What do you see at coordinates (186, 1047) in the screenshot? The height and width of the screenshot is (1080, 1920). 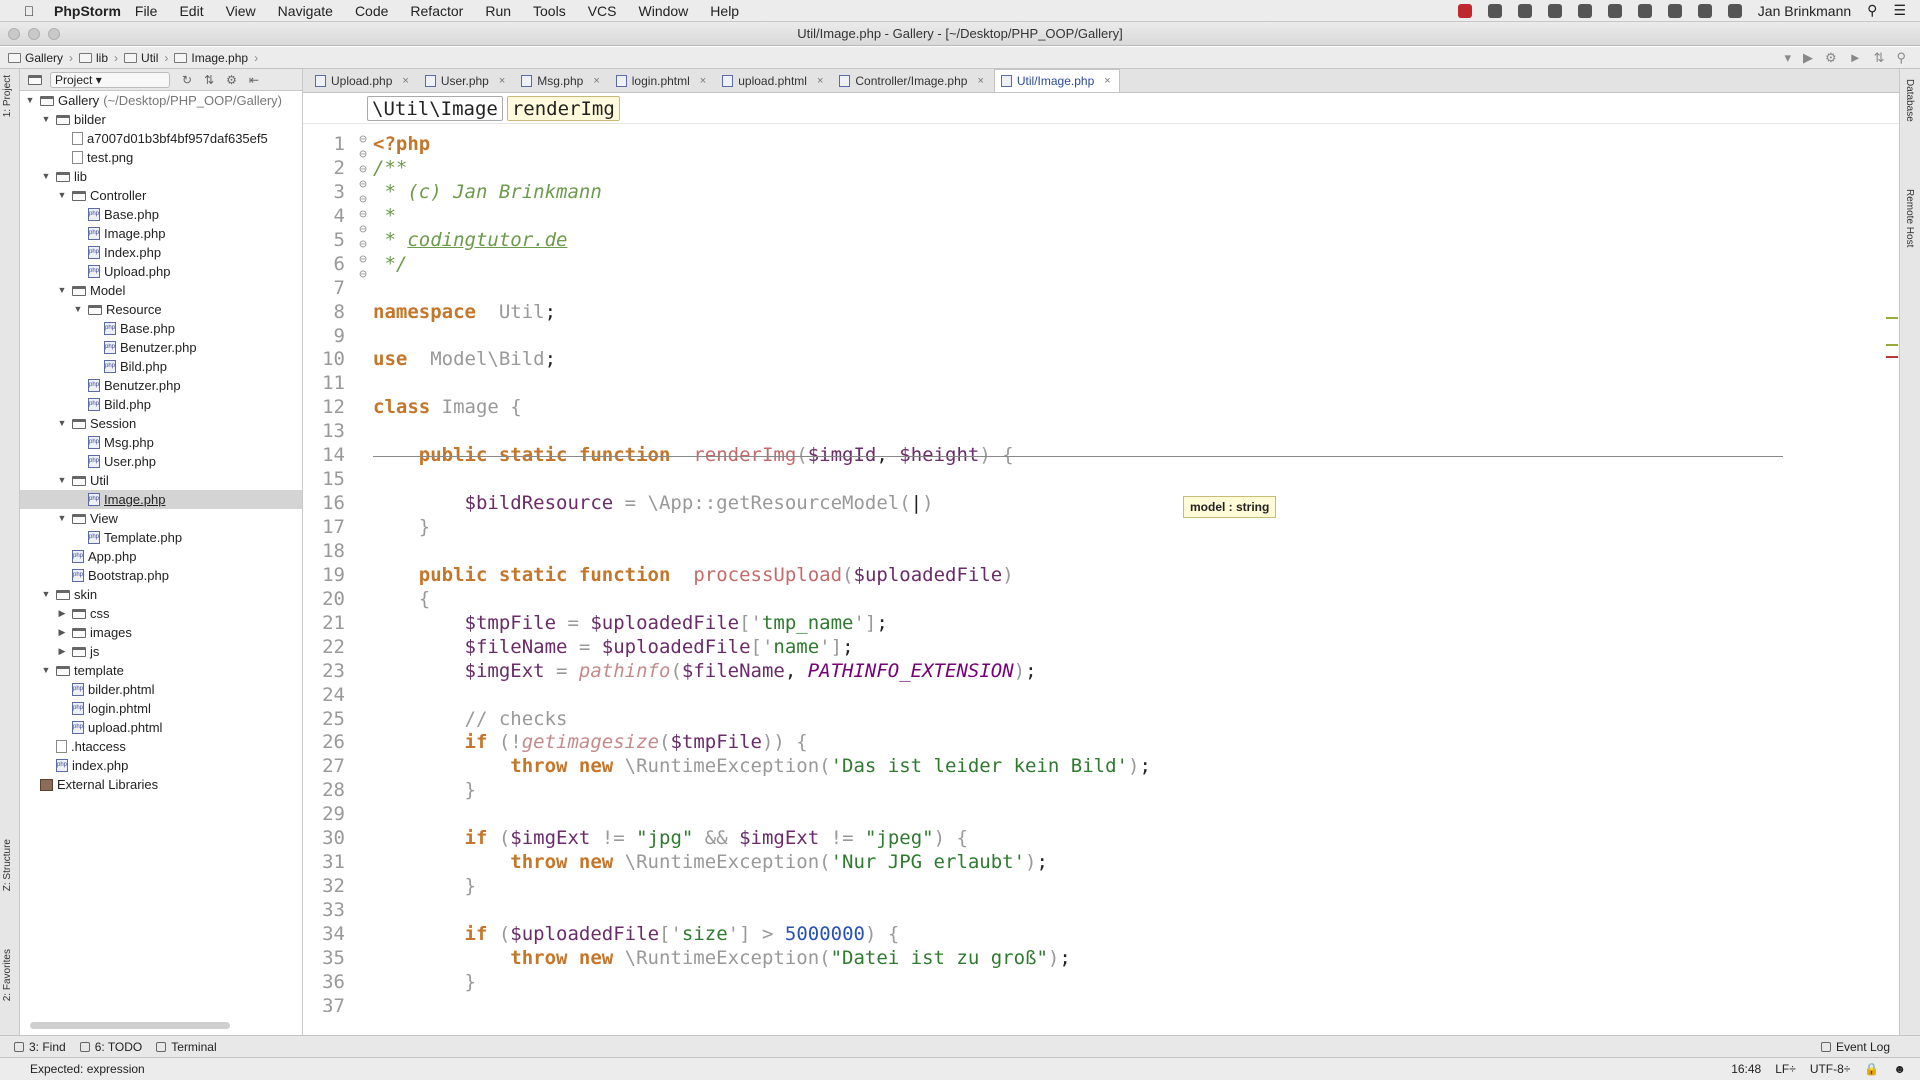 I see `terminal-tool-tab: Terminal` at bounding box center [186, 1047].